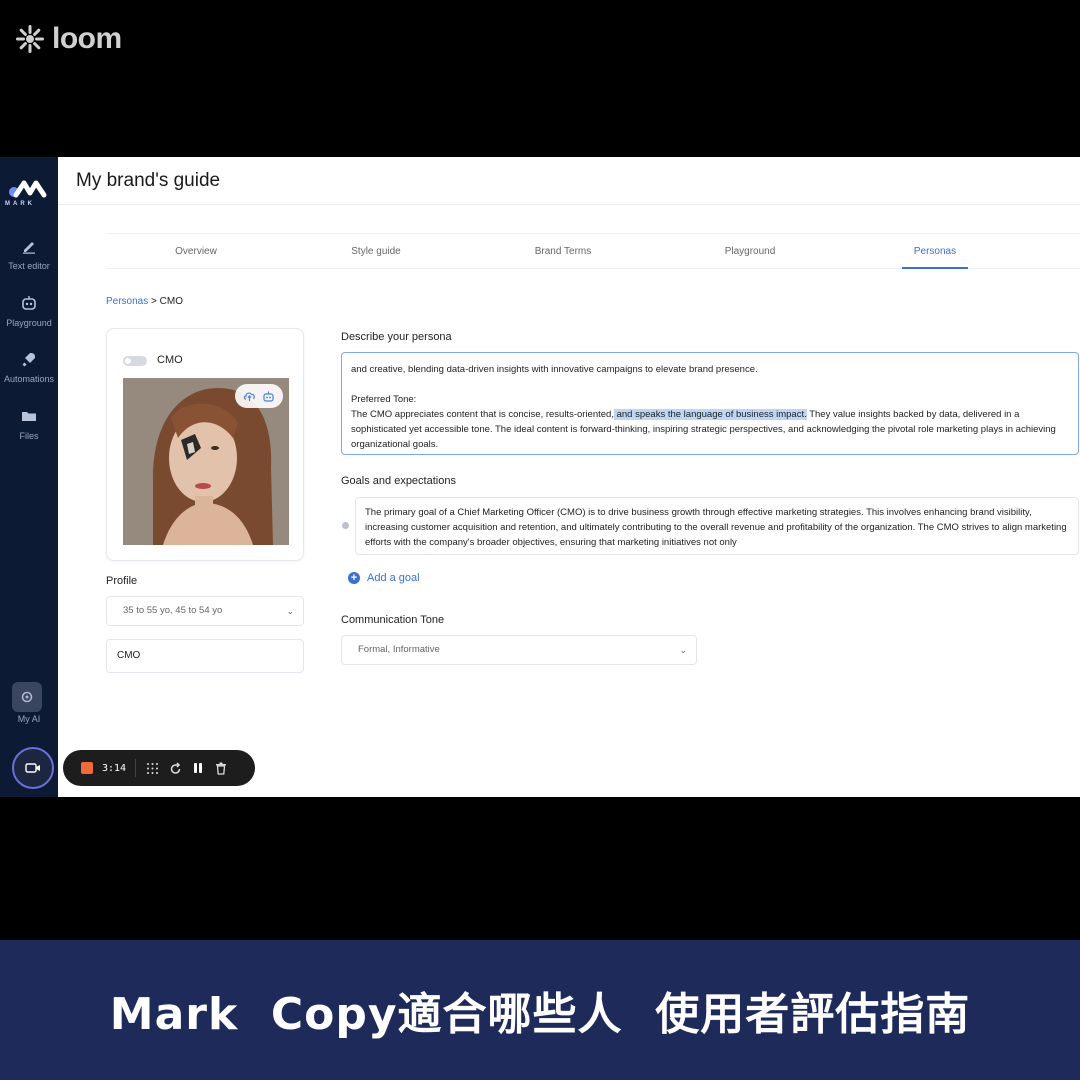  I want to click on upload-cloud-icon, so click(249, 396).